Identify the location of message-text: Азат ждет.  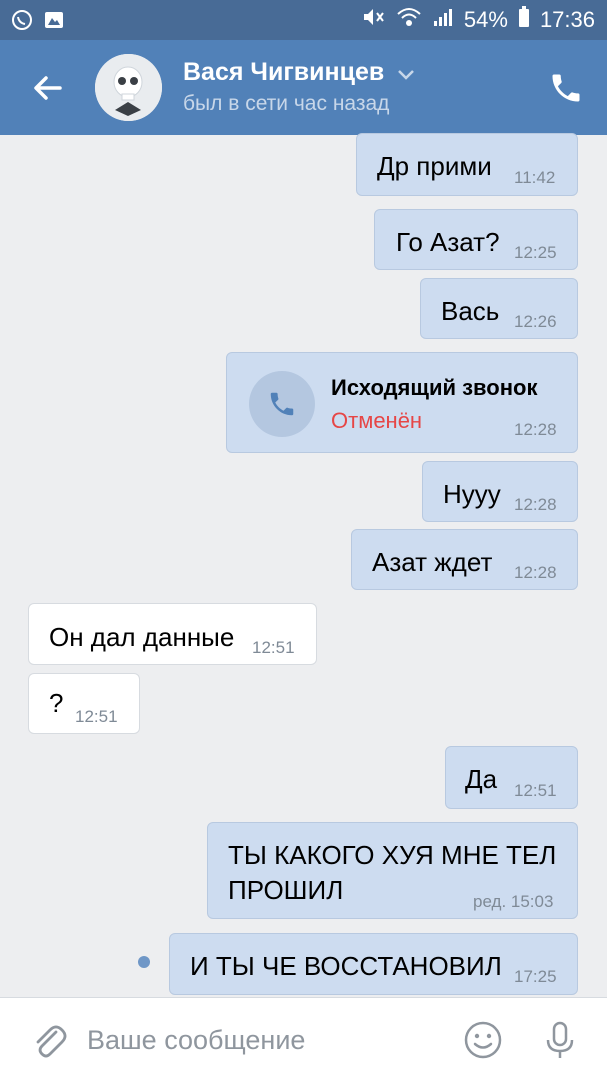
(432, 562).